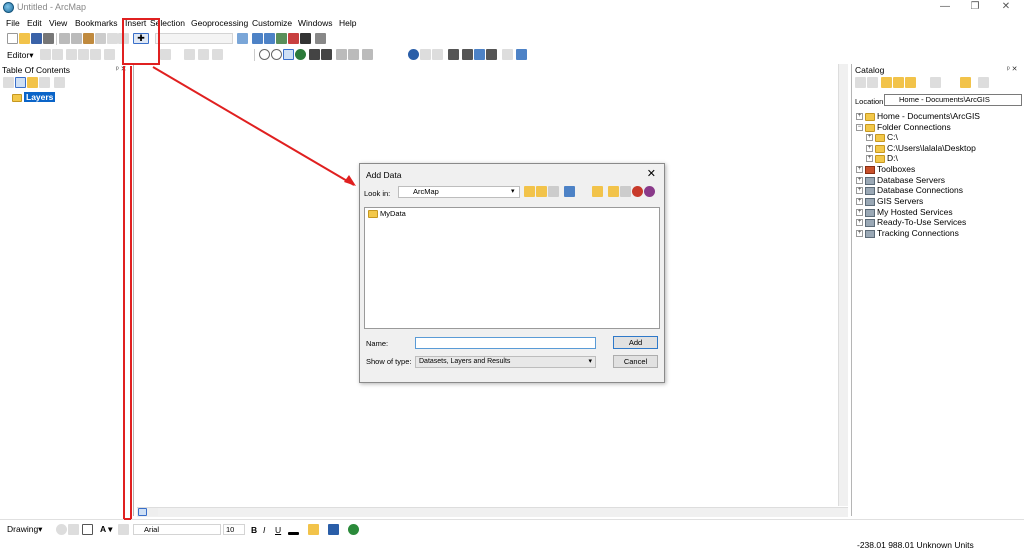 Image resolution: width=1024 pixels, height=555 pixels. Describe the element at coordinates (521, 54) in the screenshot. I see `create-viewer-icon` at that location.